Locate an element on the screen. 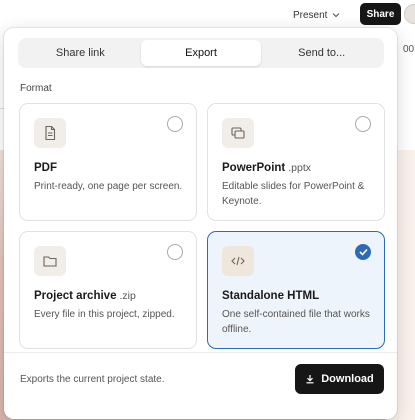  chevron-down-icon is located at coordinates (336, 15).